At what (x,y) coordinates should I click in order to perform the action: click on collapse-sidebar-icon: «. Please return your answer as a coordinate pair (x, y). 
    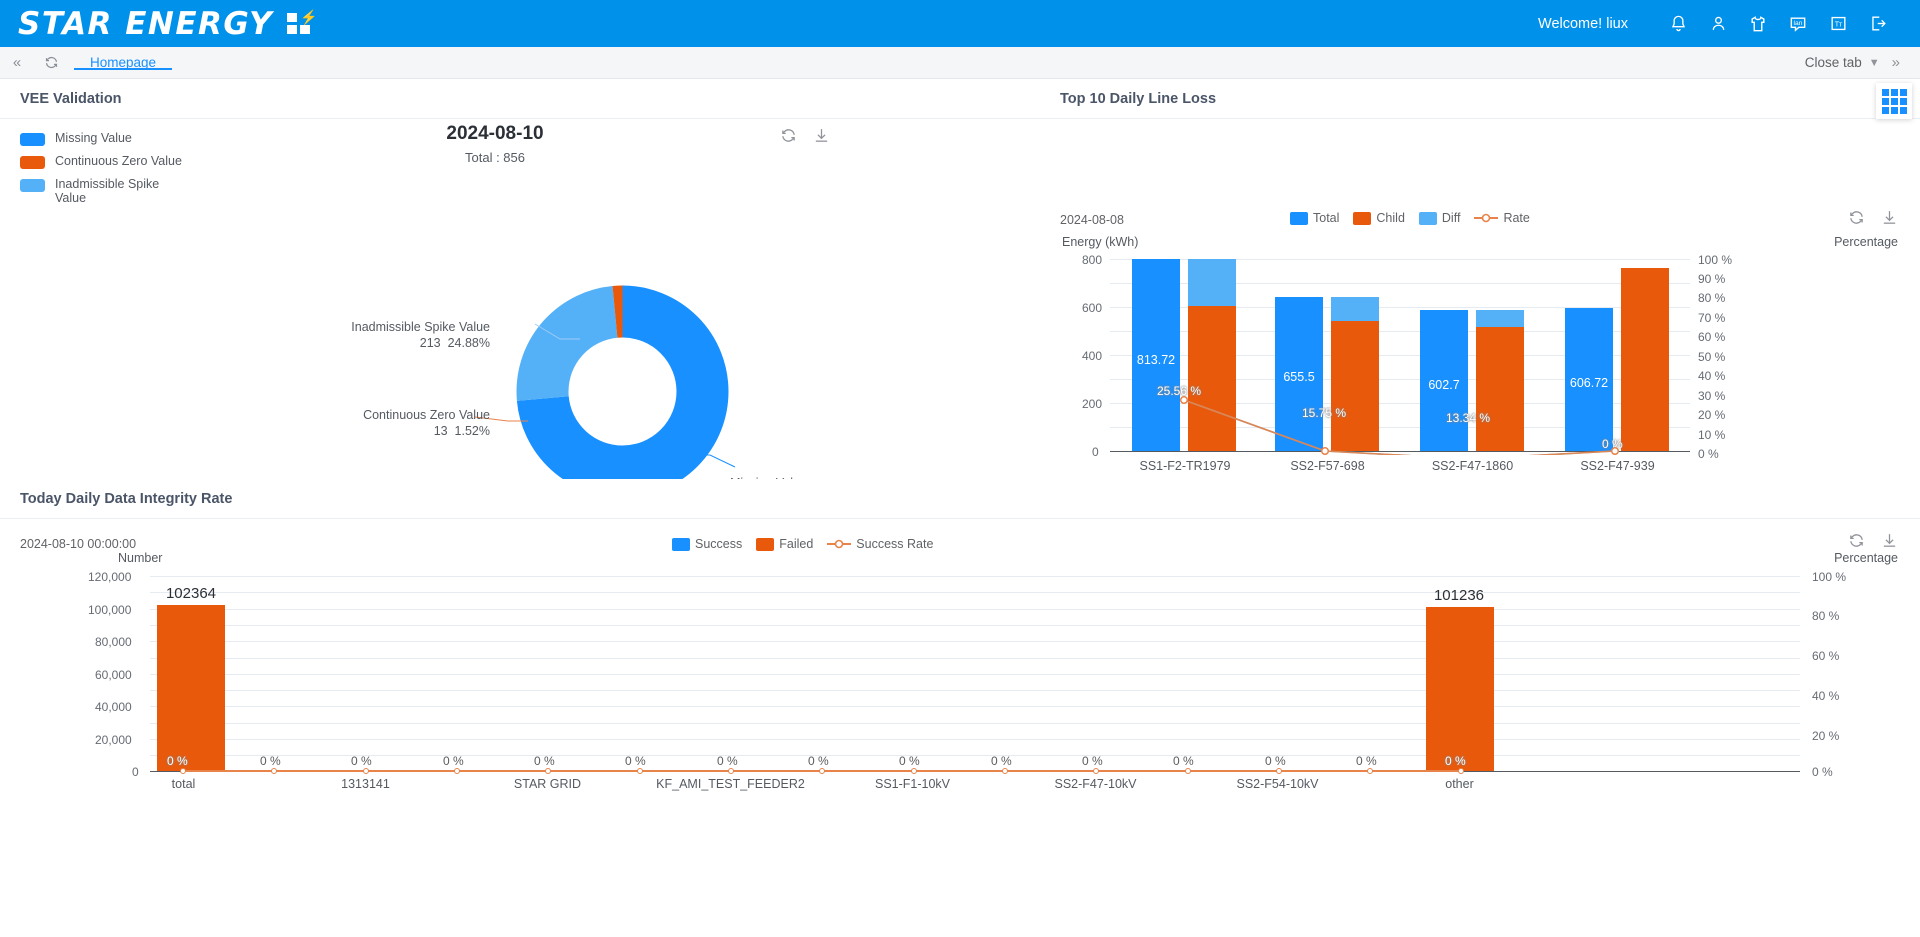
    Looking at the image, I should click on (17, 63).